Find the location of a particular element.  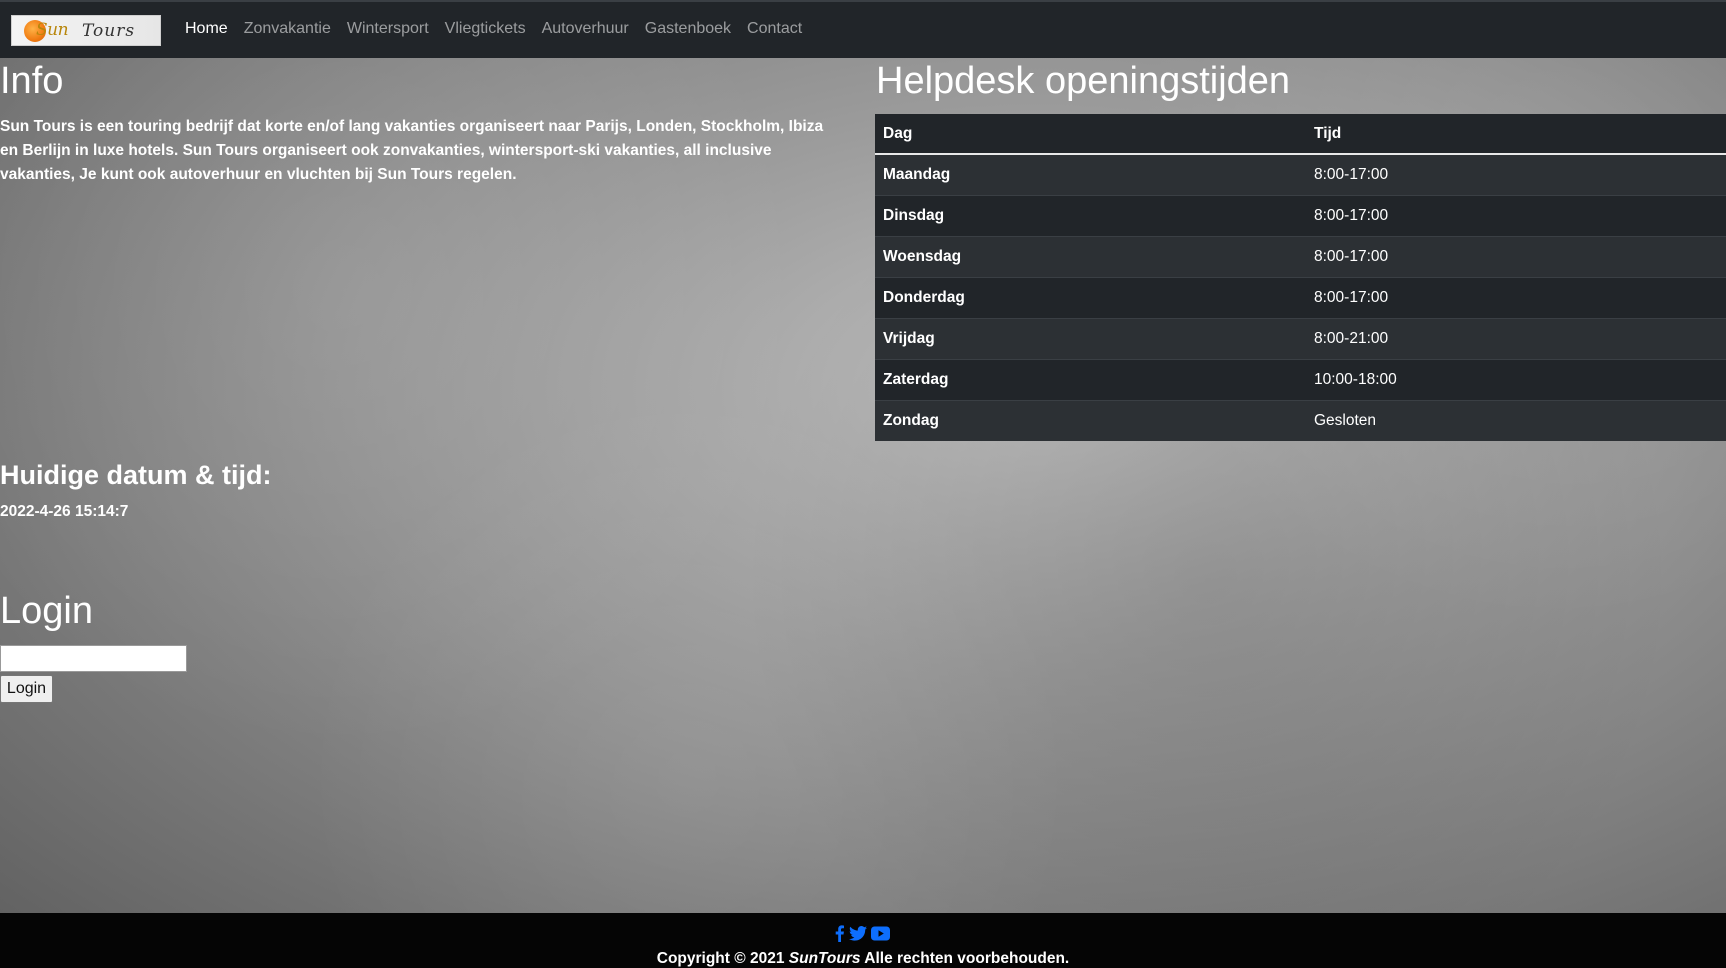

copyright-prefix: Copyright © 2021 is located at coordinates (722, 958).